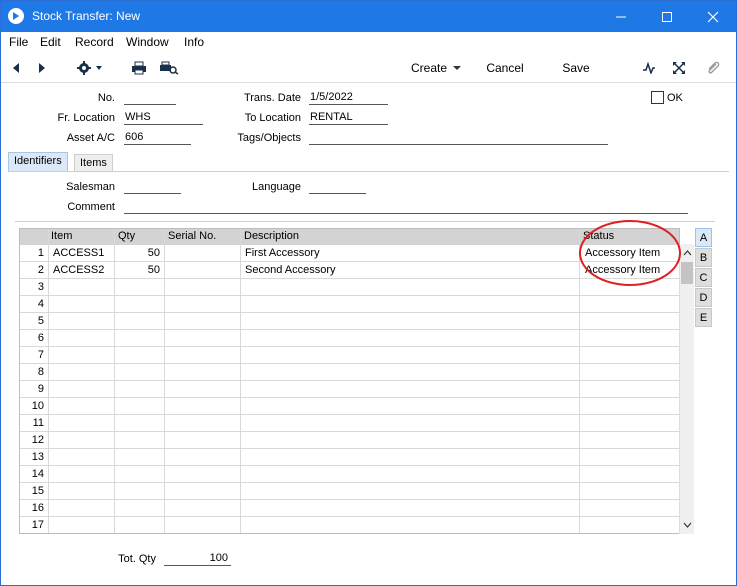 The image size is (737, 586). I want to click on table-row: 15, so click(349, 491).